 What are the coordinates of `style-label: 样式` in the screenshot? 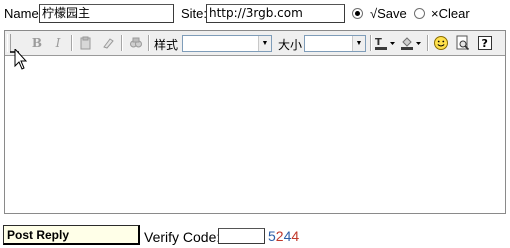 It's located at (166, 45).